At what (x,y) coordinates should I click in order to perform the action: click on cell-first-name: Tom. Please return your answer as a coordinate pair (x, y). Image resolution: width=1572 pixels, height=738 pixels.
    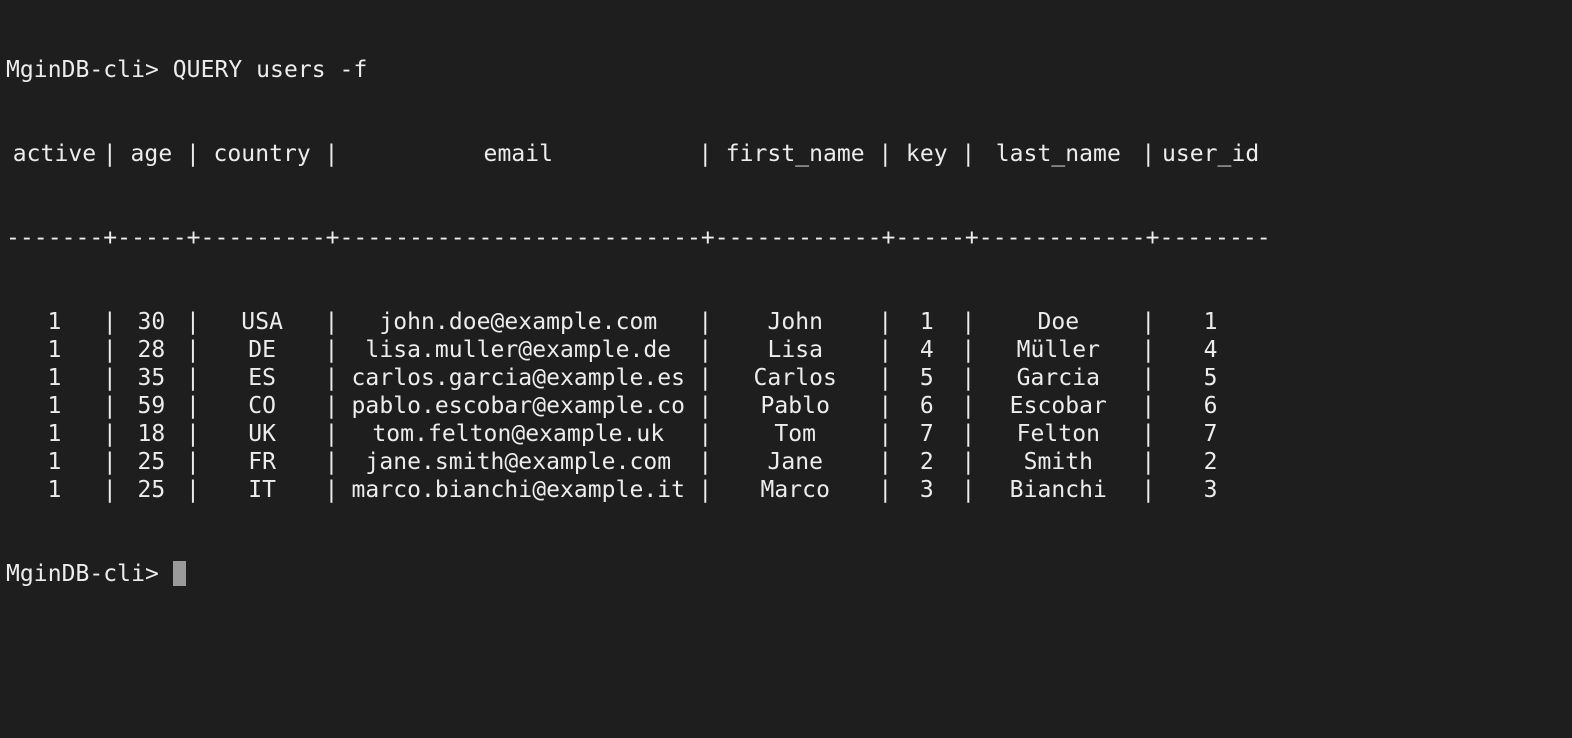
    Looking at the image, I should click on (795, 434).